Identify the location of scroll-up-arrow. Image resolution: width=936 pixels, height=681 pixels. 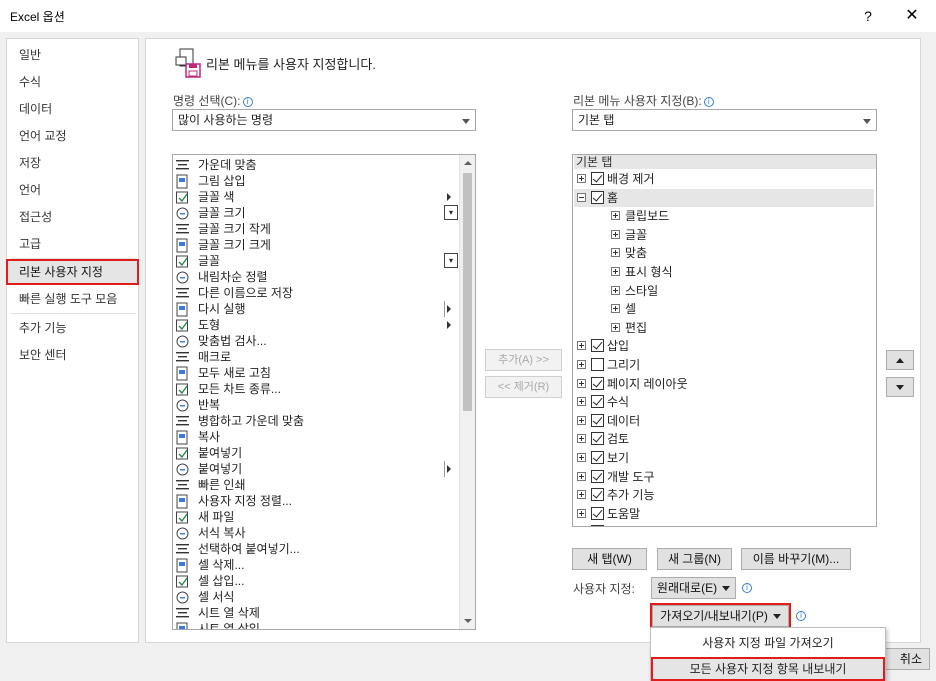
(467, 163).